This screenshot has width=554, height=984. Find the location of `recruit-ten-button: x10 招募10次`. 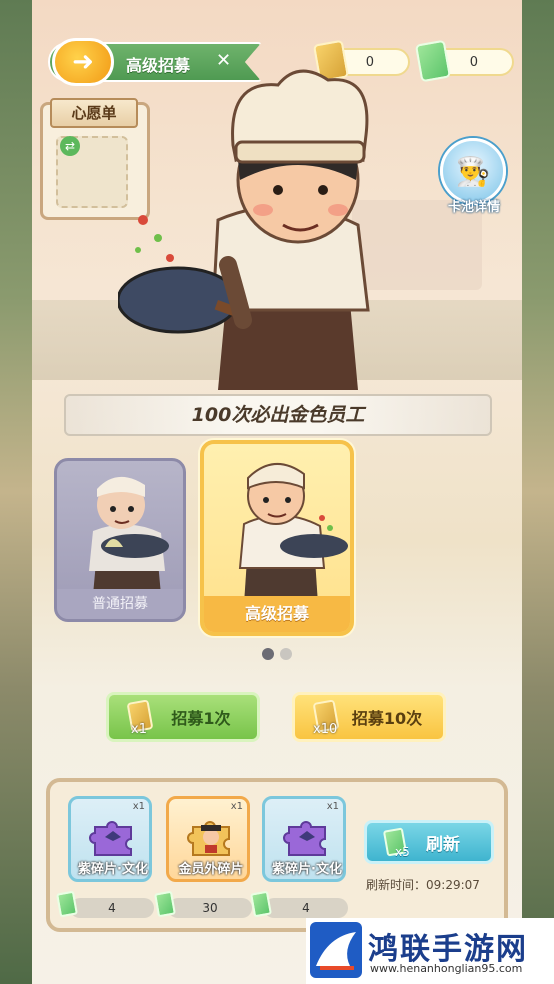

recruit-ten-button: x10 招募10次 is located at coordinates (369, 717).